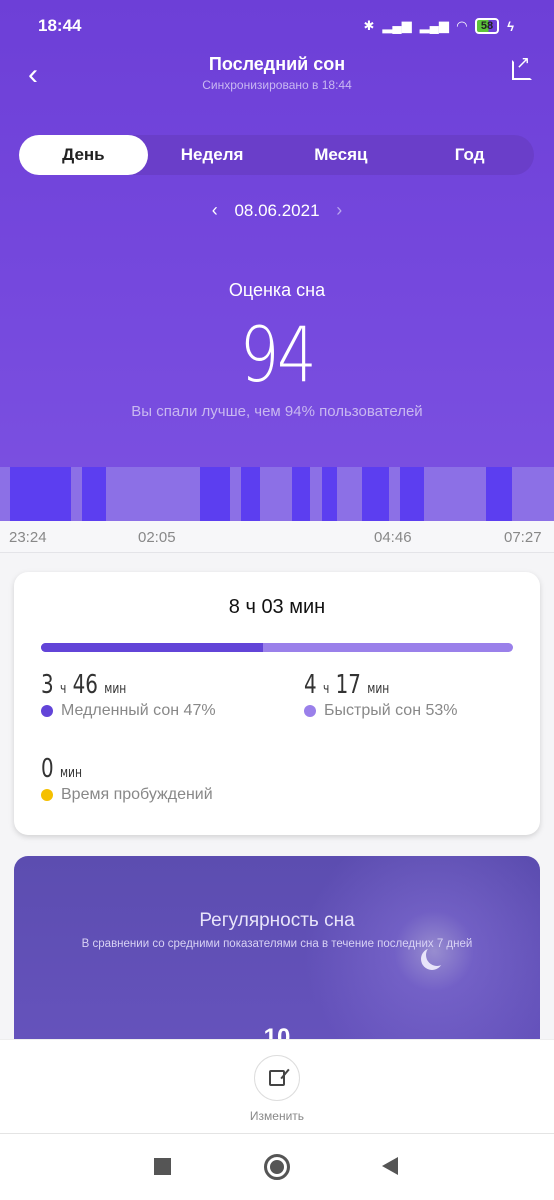 This screenshot has width=554, height=1200. I want to click on score-label: Оценка сна, so click(277, 290).